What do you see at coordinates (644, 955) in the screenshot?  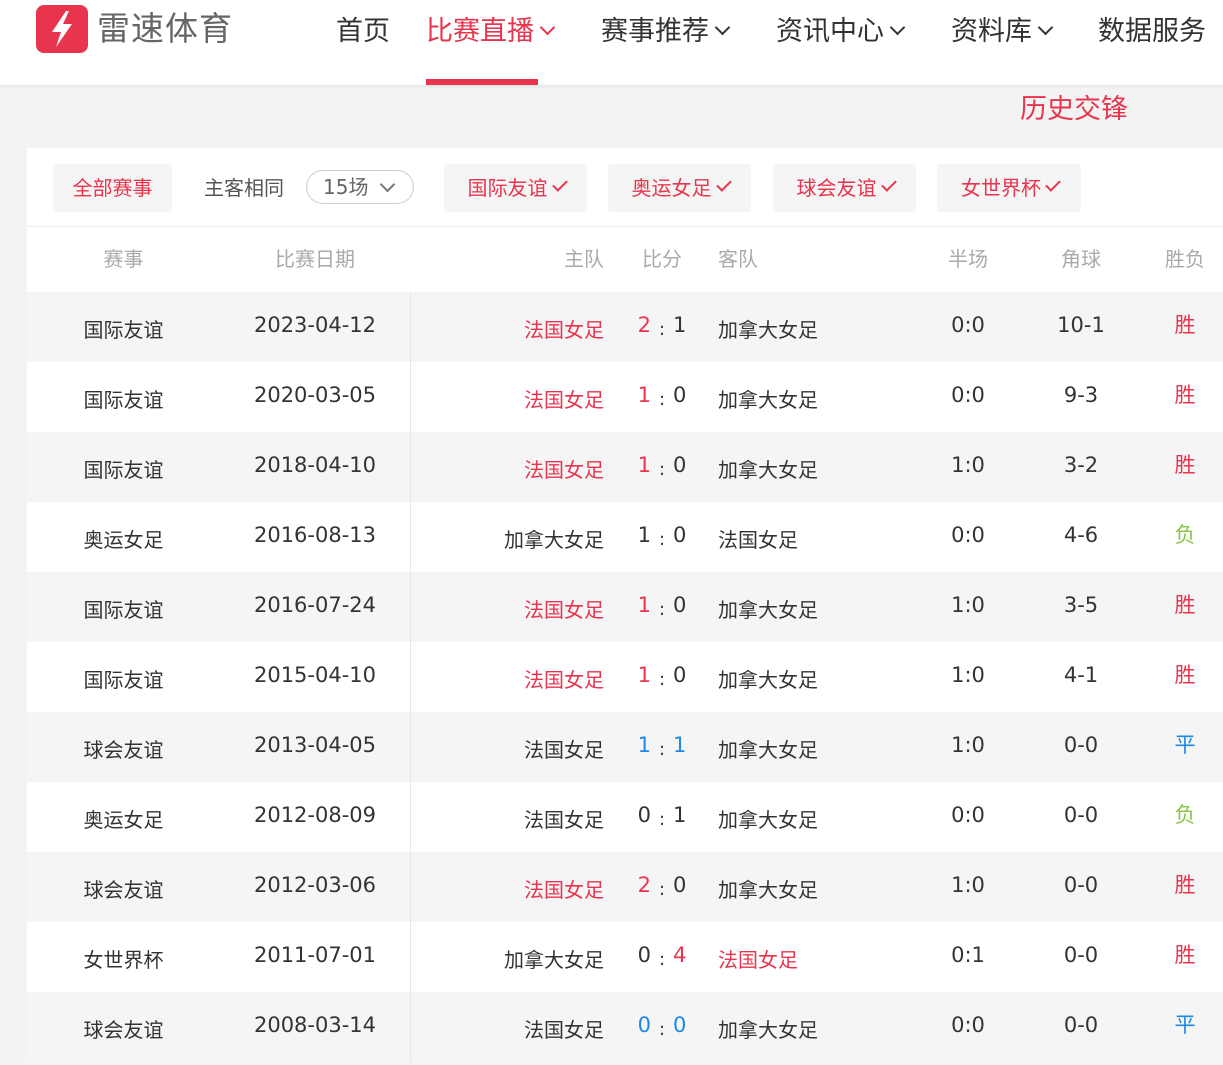 I see `home-score: 0` at bounding box center [644, 955].